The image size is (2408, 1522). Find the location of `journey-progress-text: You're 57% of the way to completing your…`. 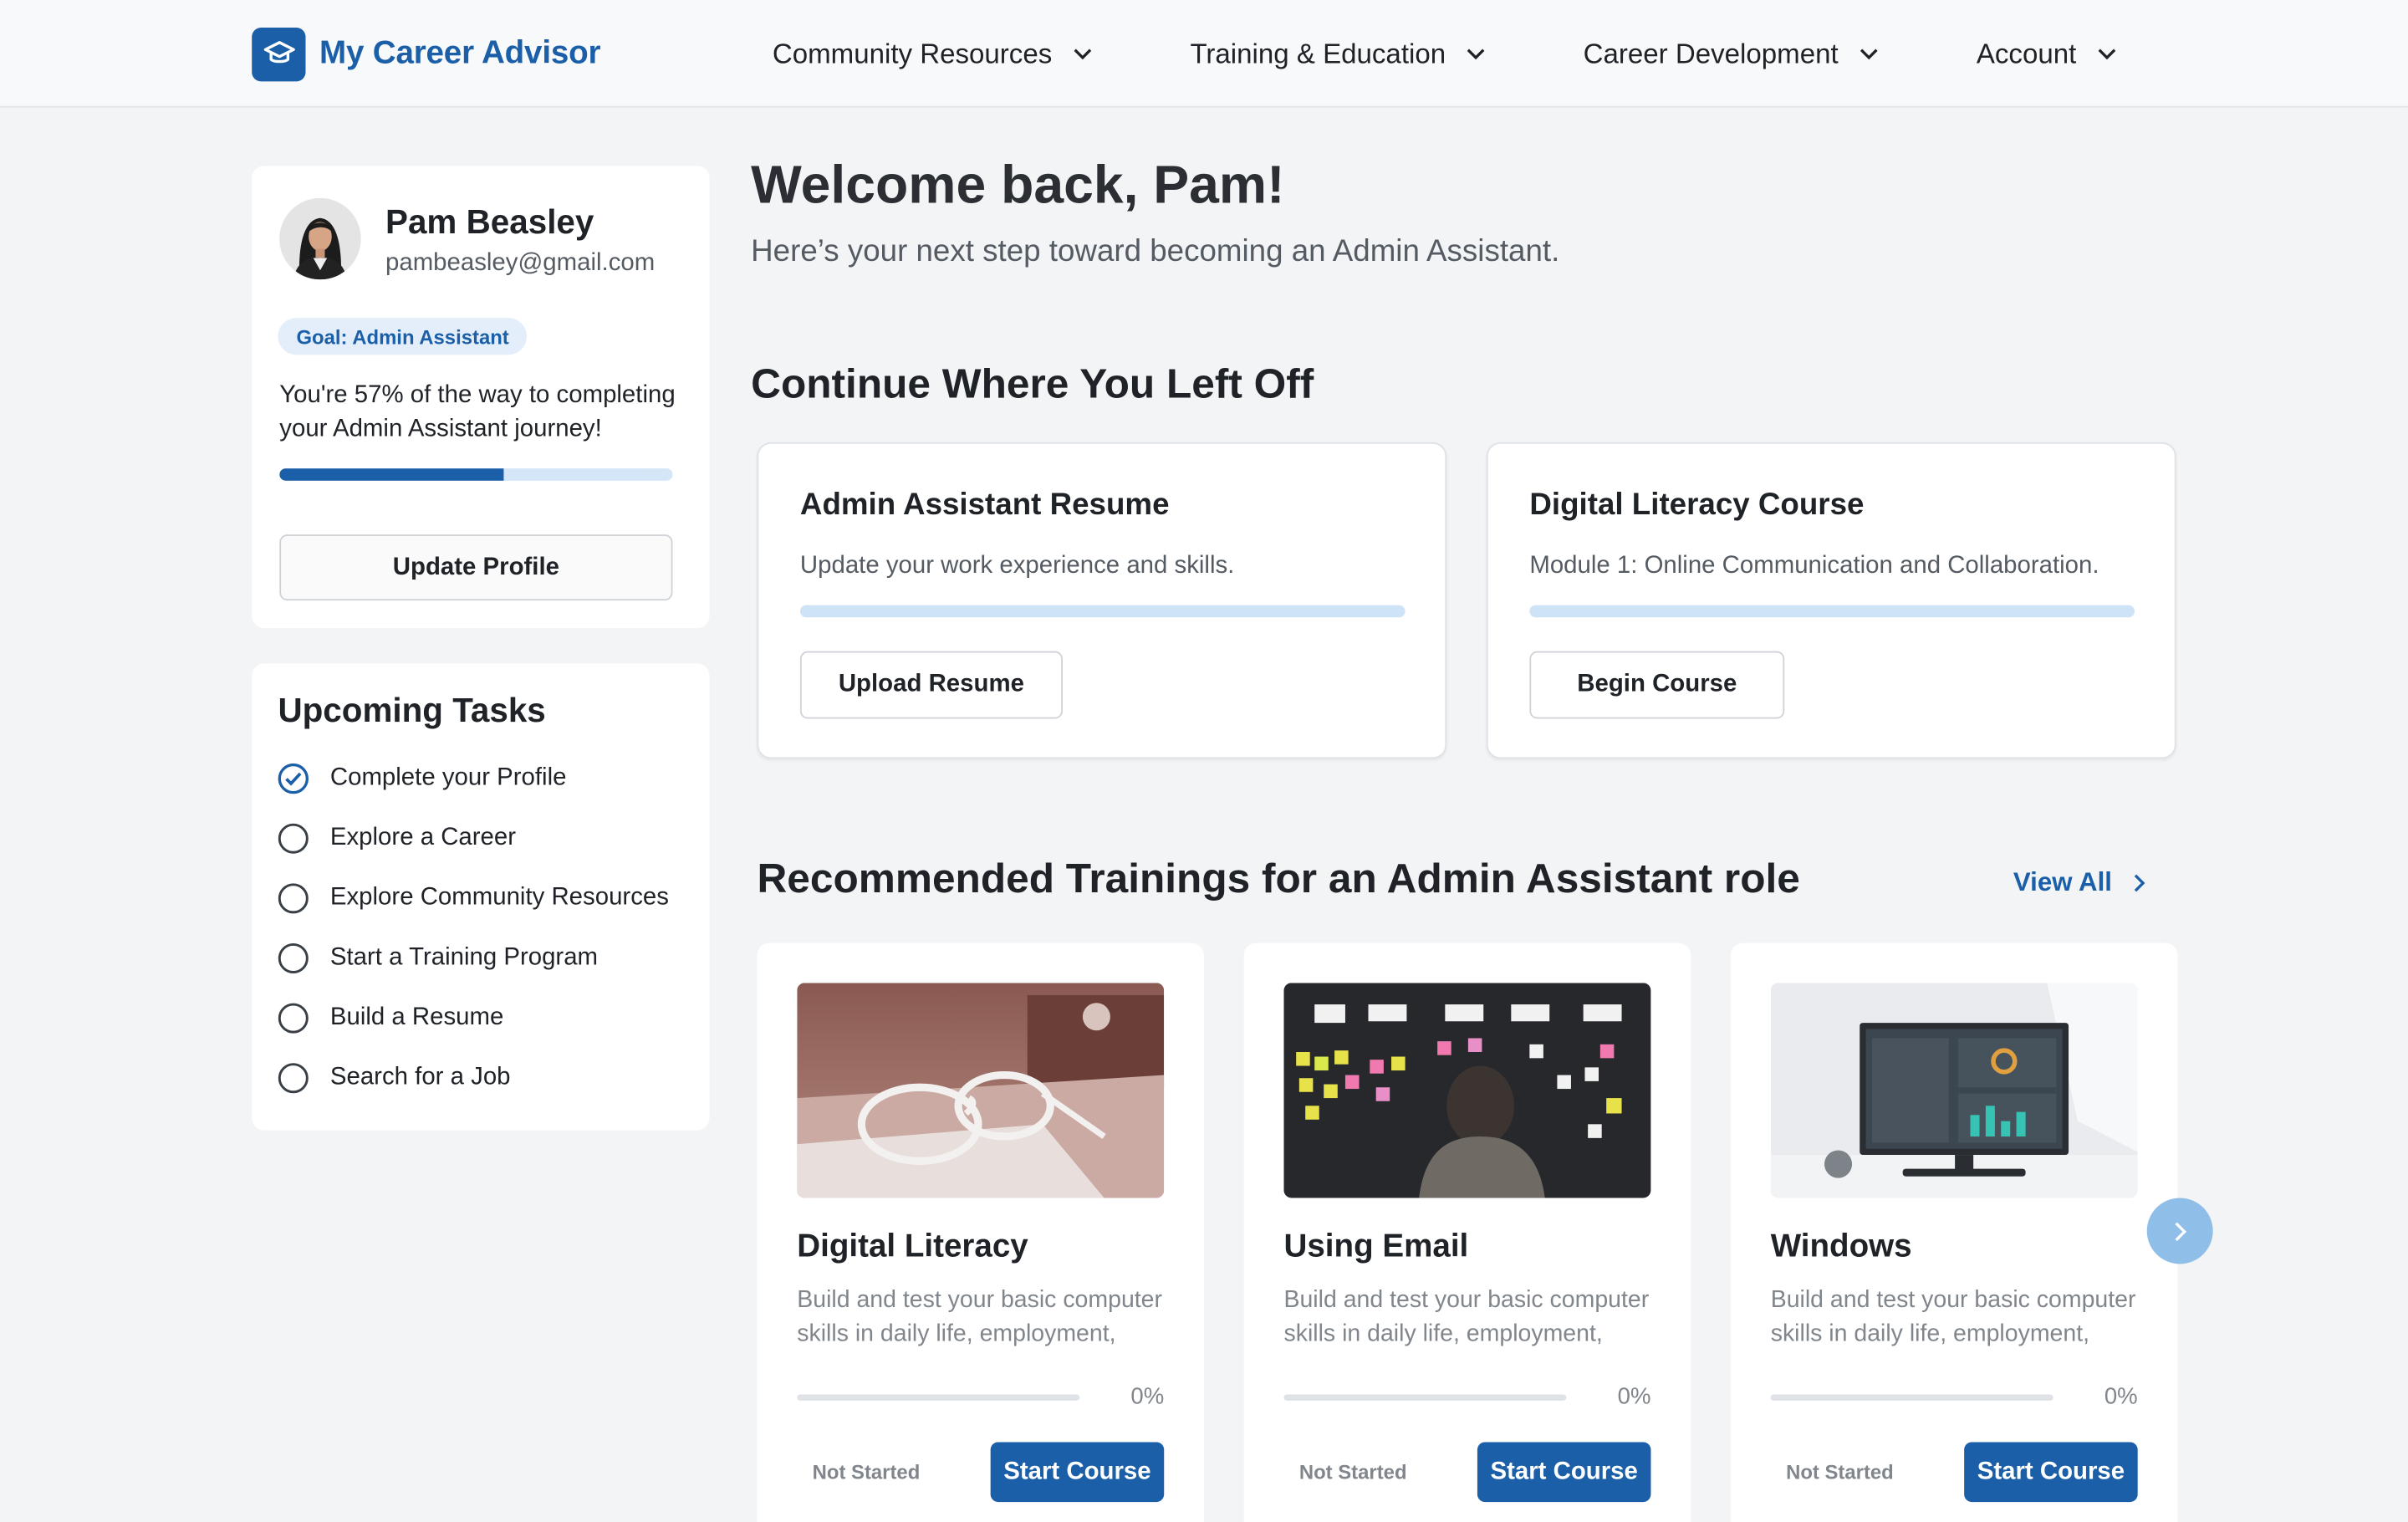

journey-progress-text: You're 57% of the way to completing your… is located at coordinates (477, 412).